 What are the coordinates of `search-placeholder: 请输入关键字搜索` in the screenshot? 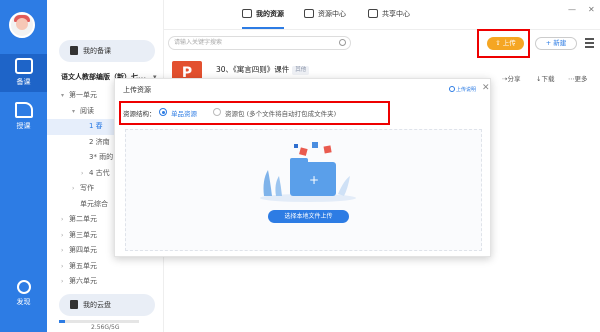 It's located at (198, 42).